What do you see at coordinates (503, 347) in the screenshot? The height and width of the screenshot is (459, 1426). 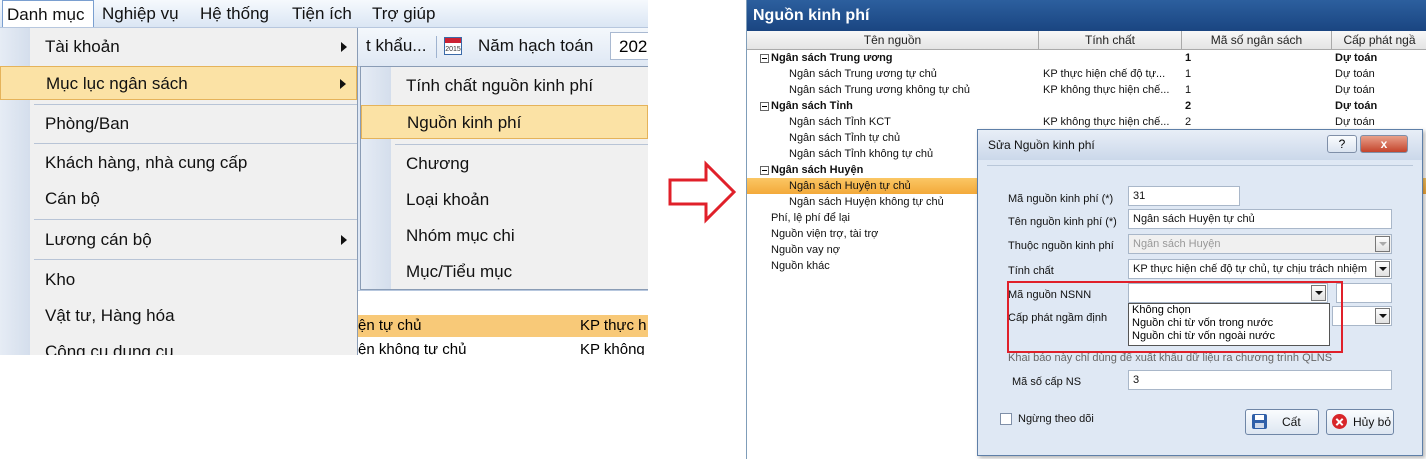 I see `table-row: ện không tự chủ KP không` at bounding box center [503, 347].